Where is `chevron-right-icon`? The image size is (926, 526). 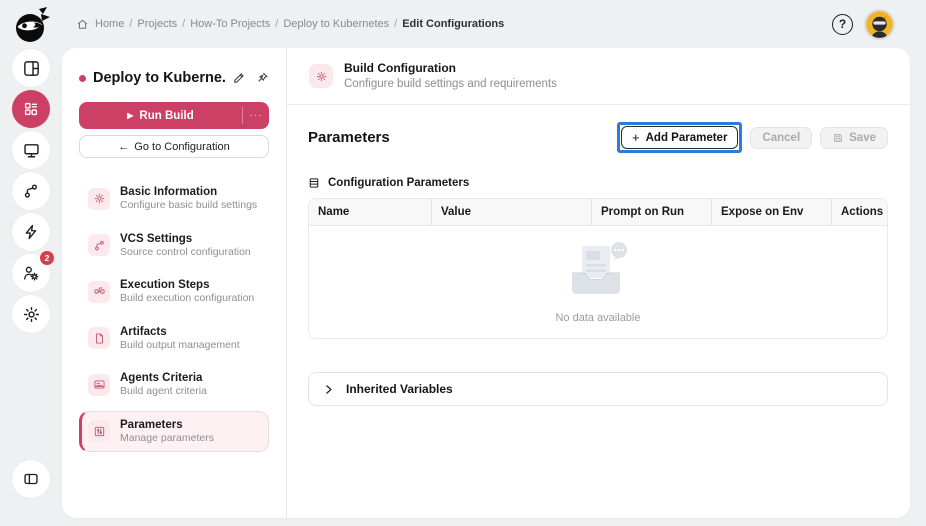 chevron-right-icon is located at coordinates (328, 389).